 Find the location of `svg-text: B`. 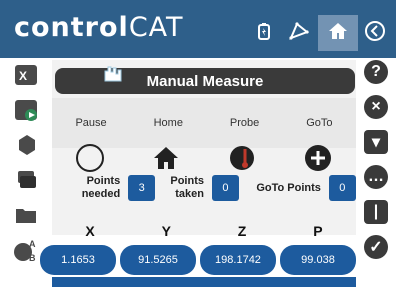

svg-text: B is located at coordinates (32, 258).